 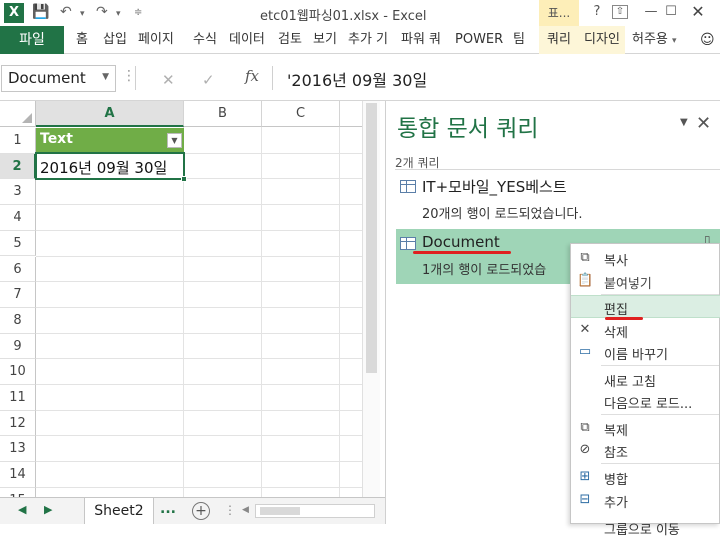 I want to click on name-box-value: Document, so click(x=47, y=78).